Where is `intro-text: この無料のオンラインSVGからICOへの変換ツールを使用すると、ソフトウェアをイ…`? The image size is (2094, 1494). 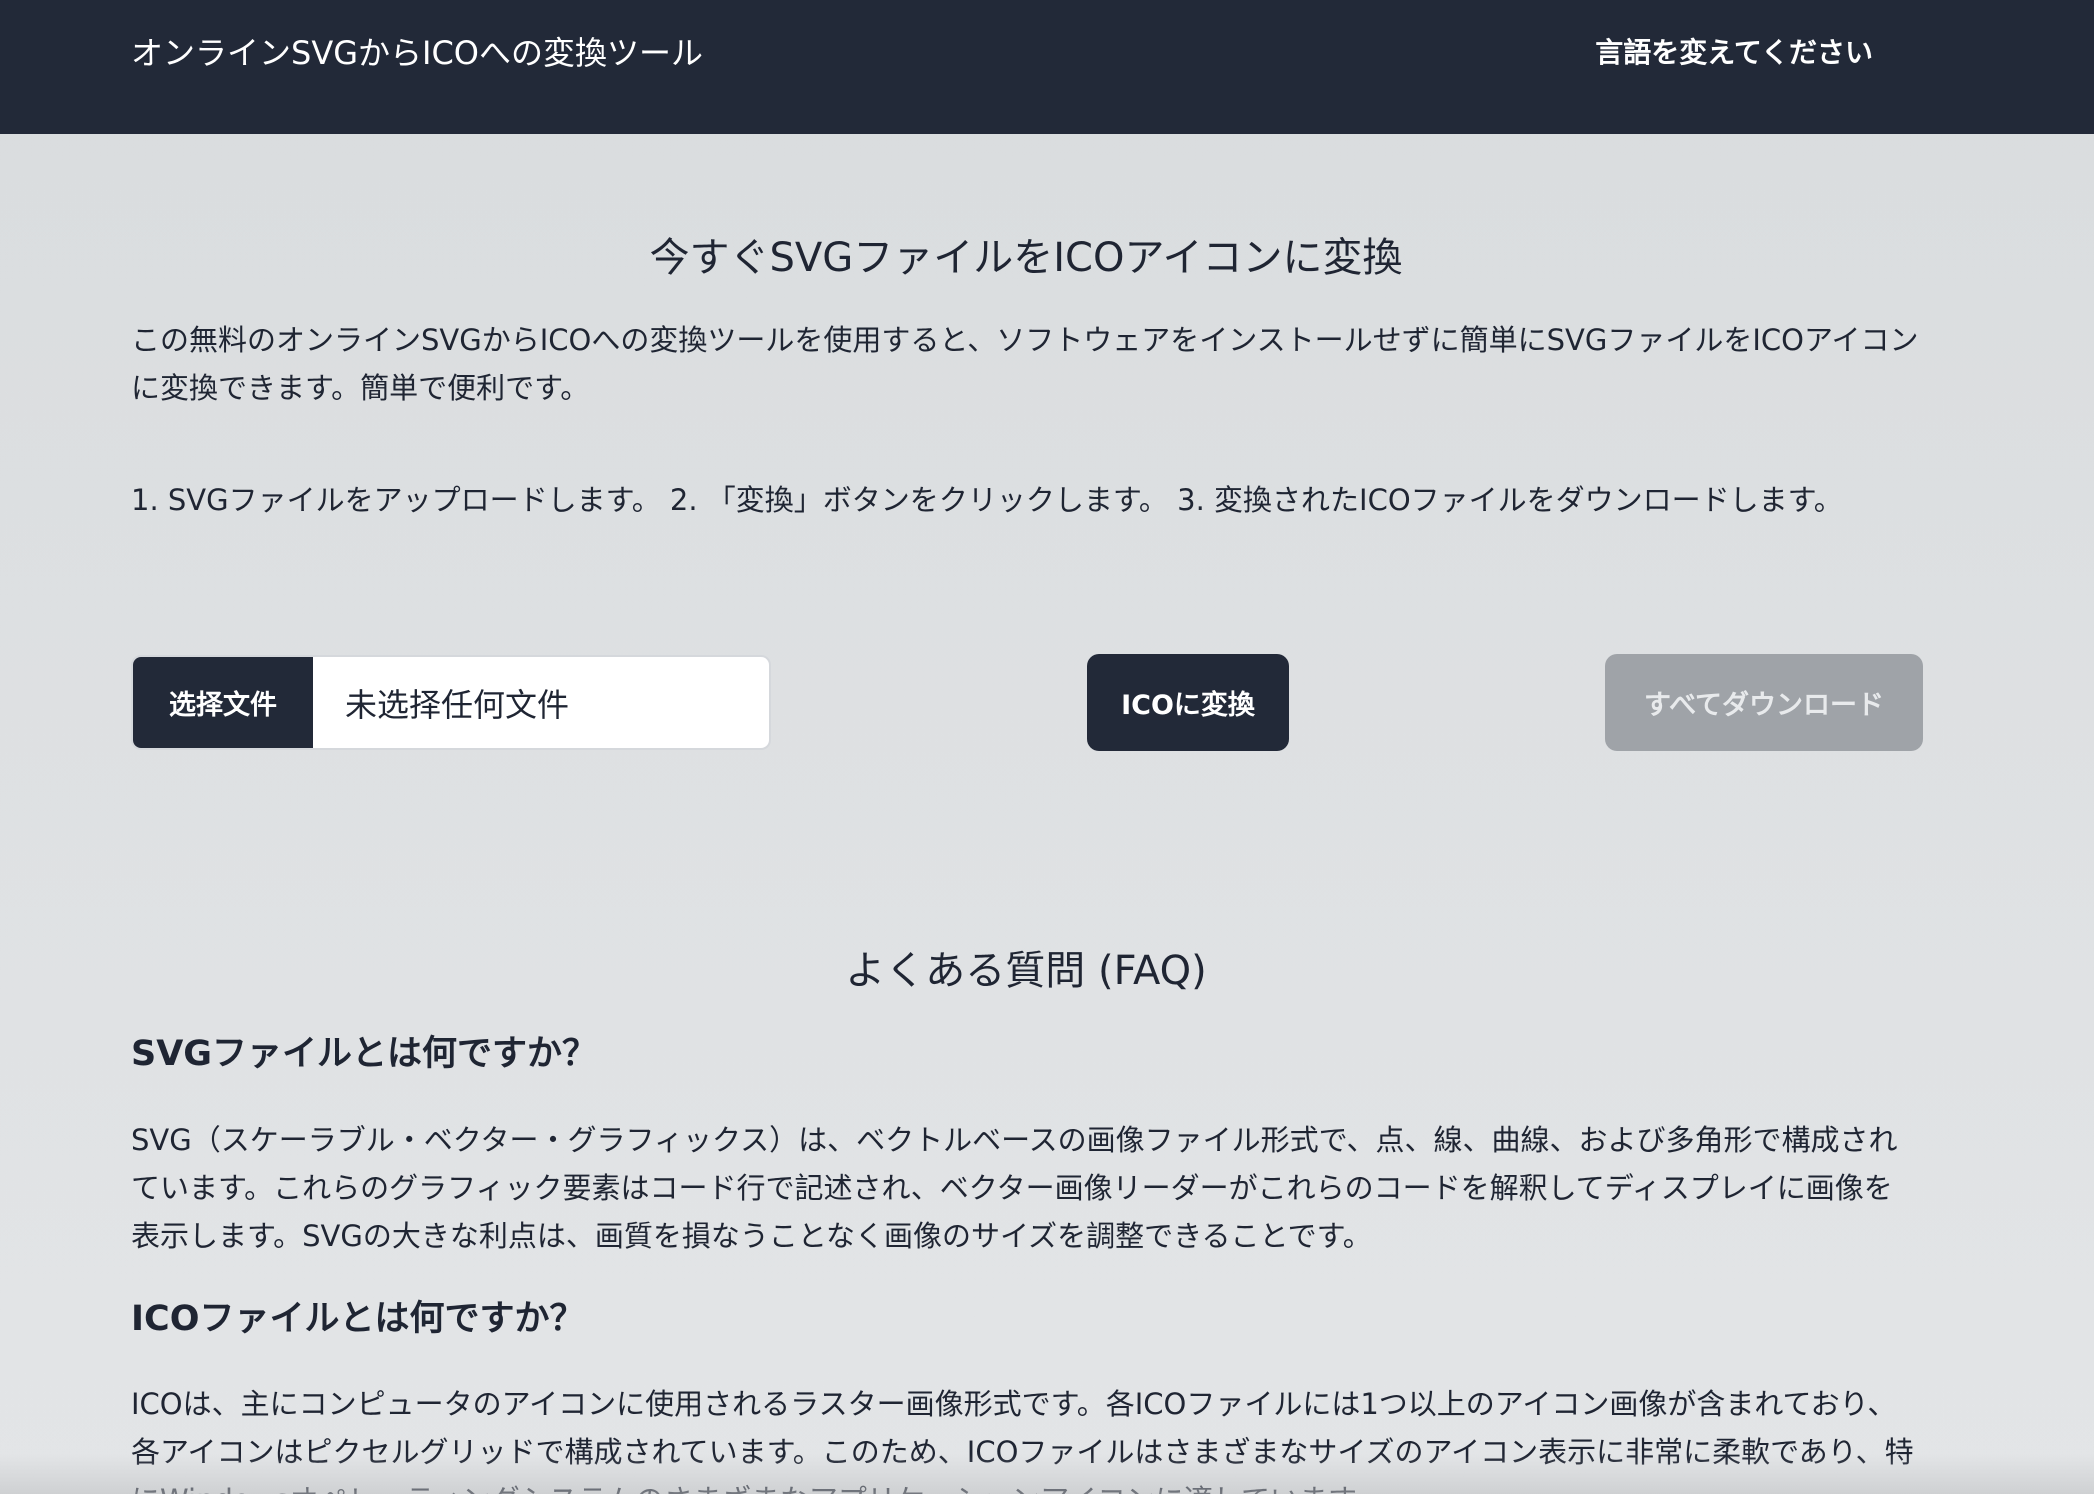 intro-text: この無料のオンラインSVGからICOへの変換ツールを使用すると、ソフトウェアをイ… is located at coordinates (1025, 364).